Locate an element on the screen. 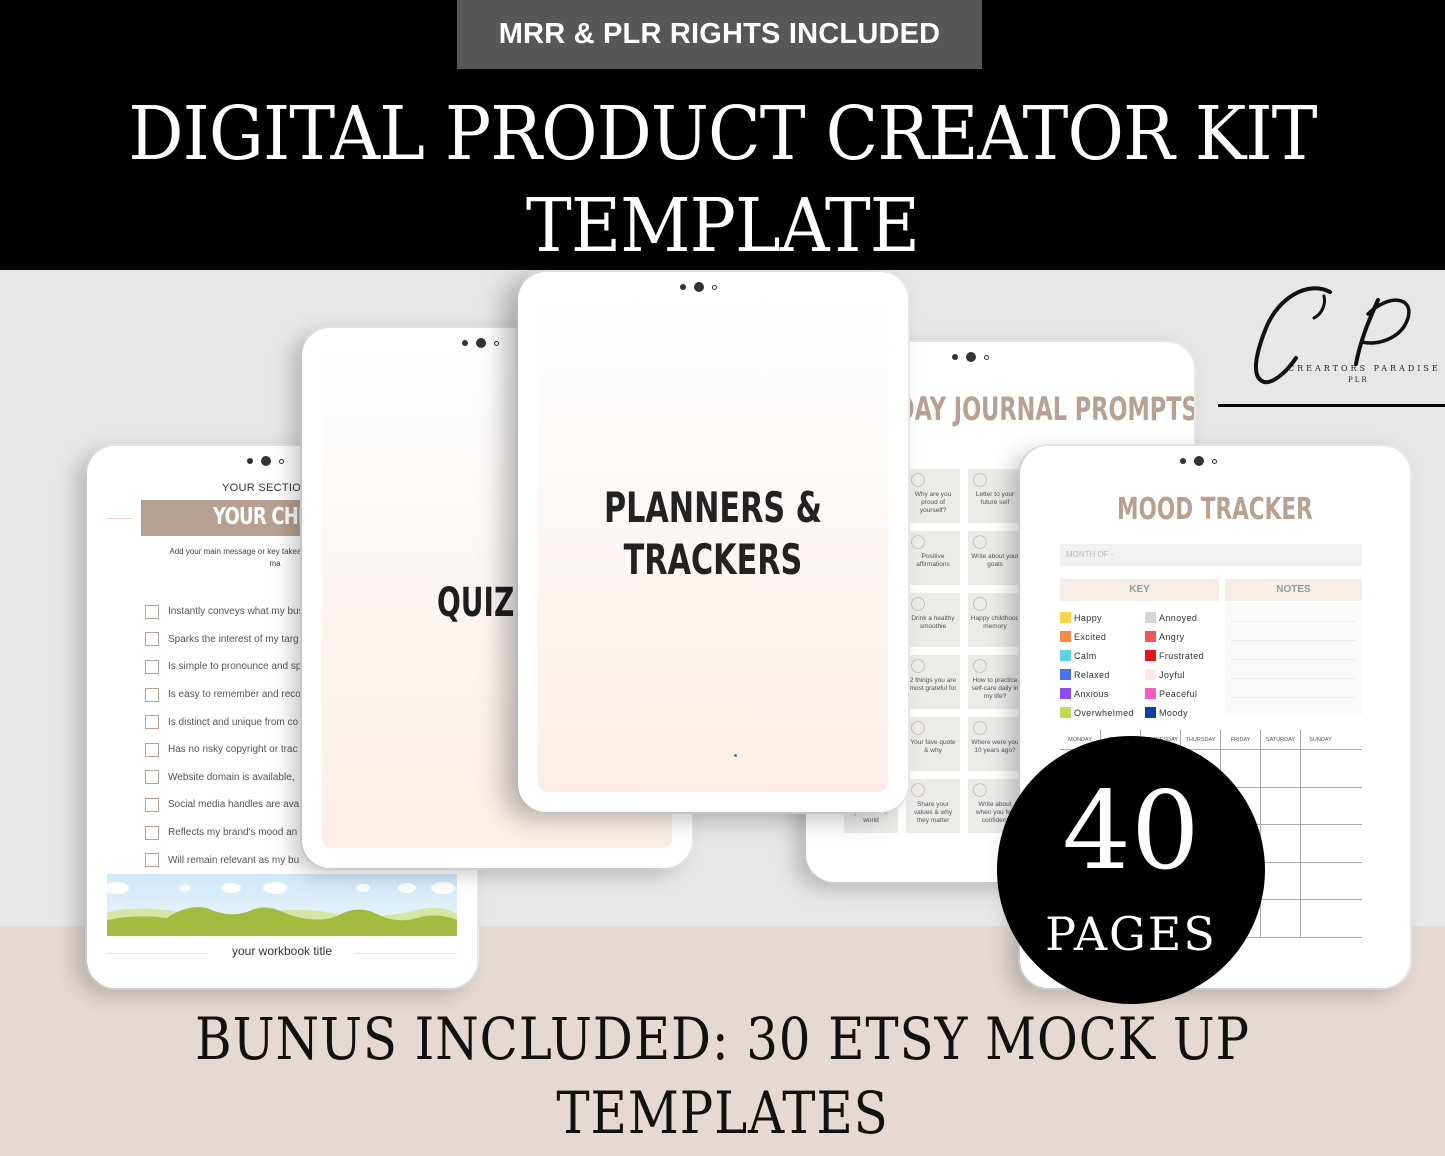  notes-area is located at coordinates (1293, 659).